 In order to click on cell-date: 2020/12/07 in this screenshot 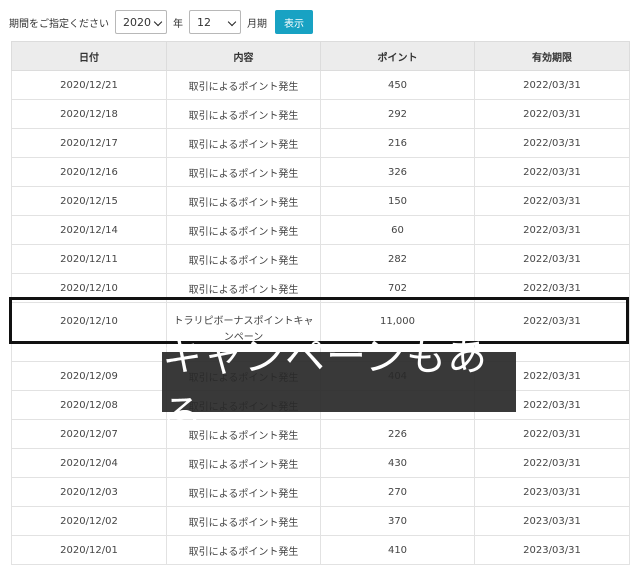, I will do `click(89, 434)`.